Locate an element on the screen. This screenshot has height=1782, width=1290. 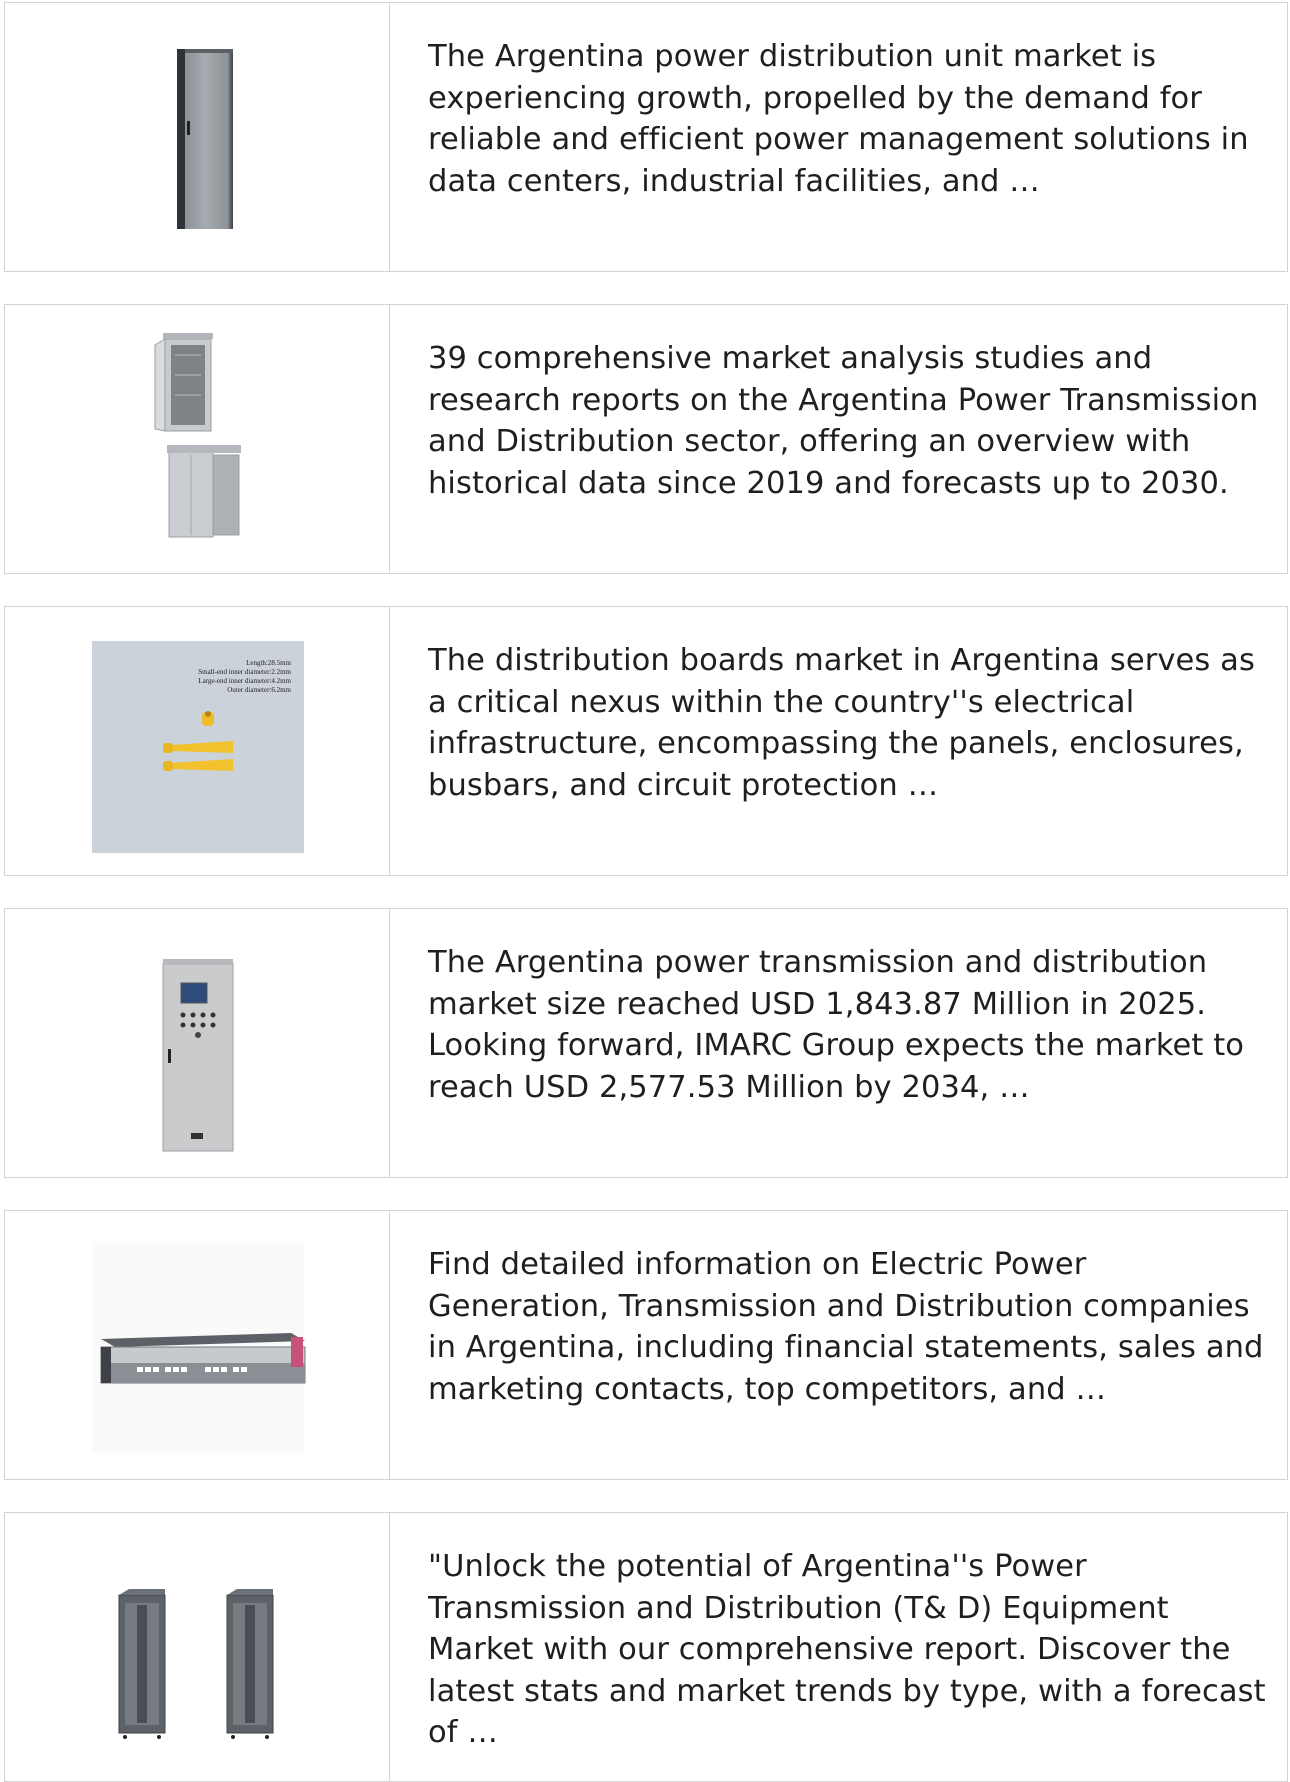
image-label: Length:28.5mm is located at coordinates (268, 663).